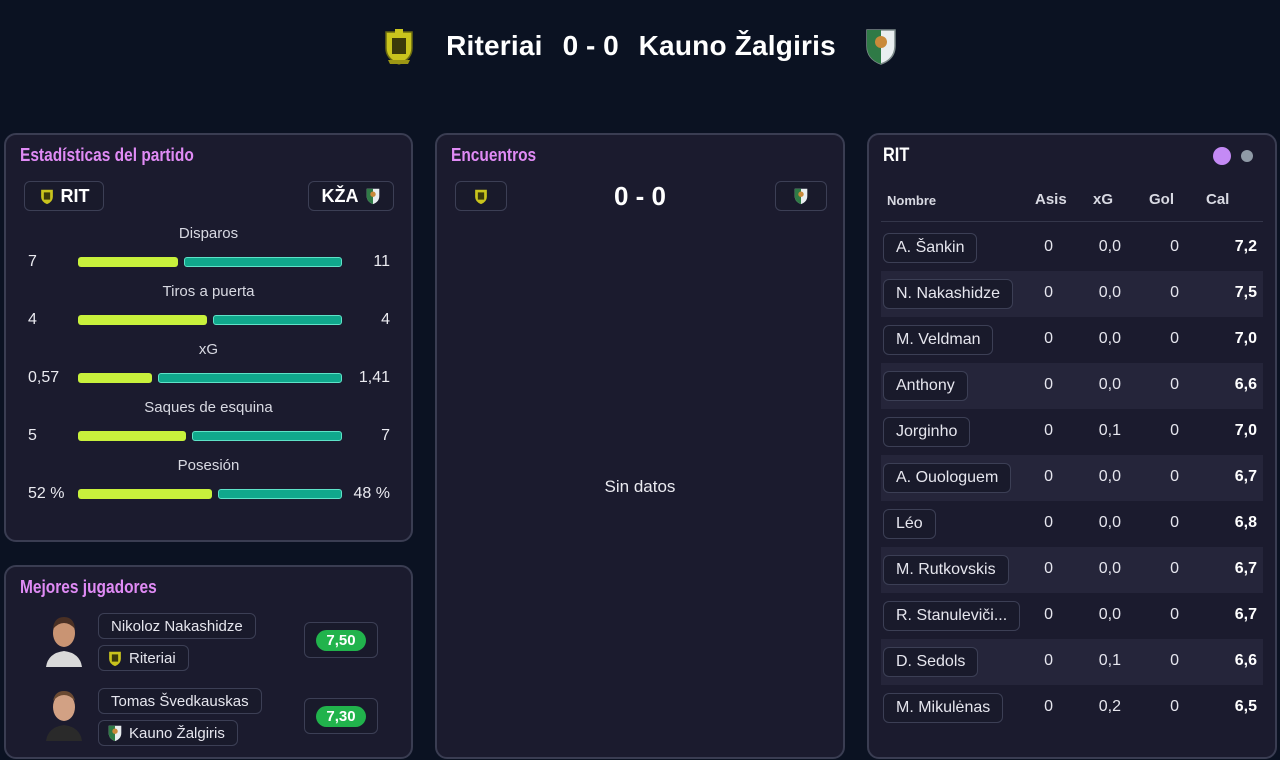  I want to click on player-avatar, so click(64, 639).